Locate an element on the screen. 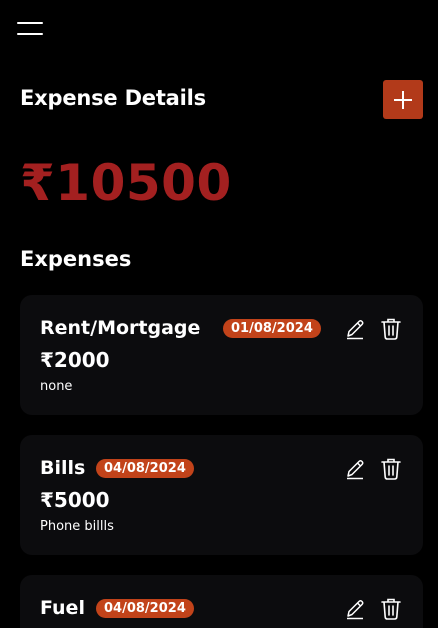 This screenshot has height=628, width=438. hamburger-menu-icon is located at coordinates (31, 29).